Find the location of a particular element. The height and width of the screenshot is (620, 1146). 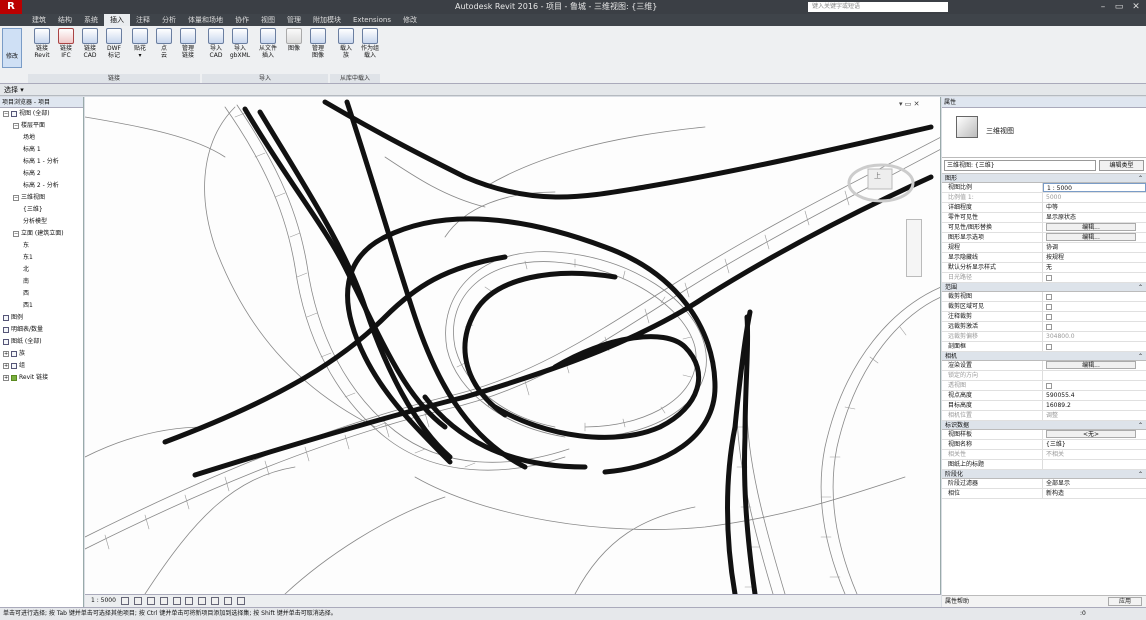

viewcube: 上 is located at coordinates (881, 177).